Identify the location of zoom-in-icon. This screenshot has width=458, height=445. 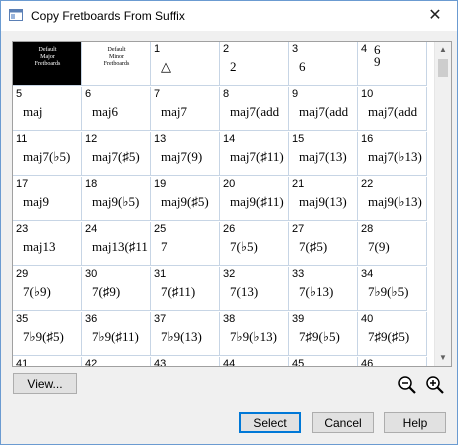
(435, 385).